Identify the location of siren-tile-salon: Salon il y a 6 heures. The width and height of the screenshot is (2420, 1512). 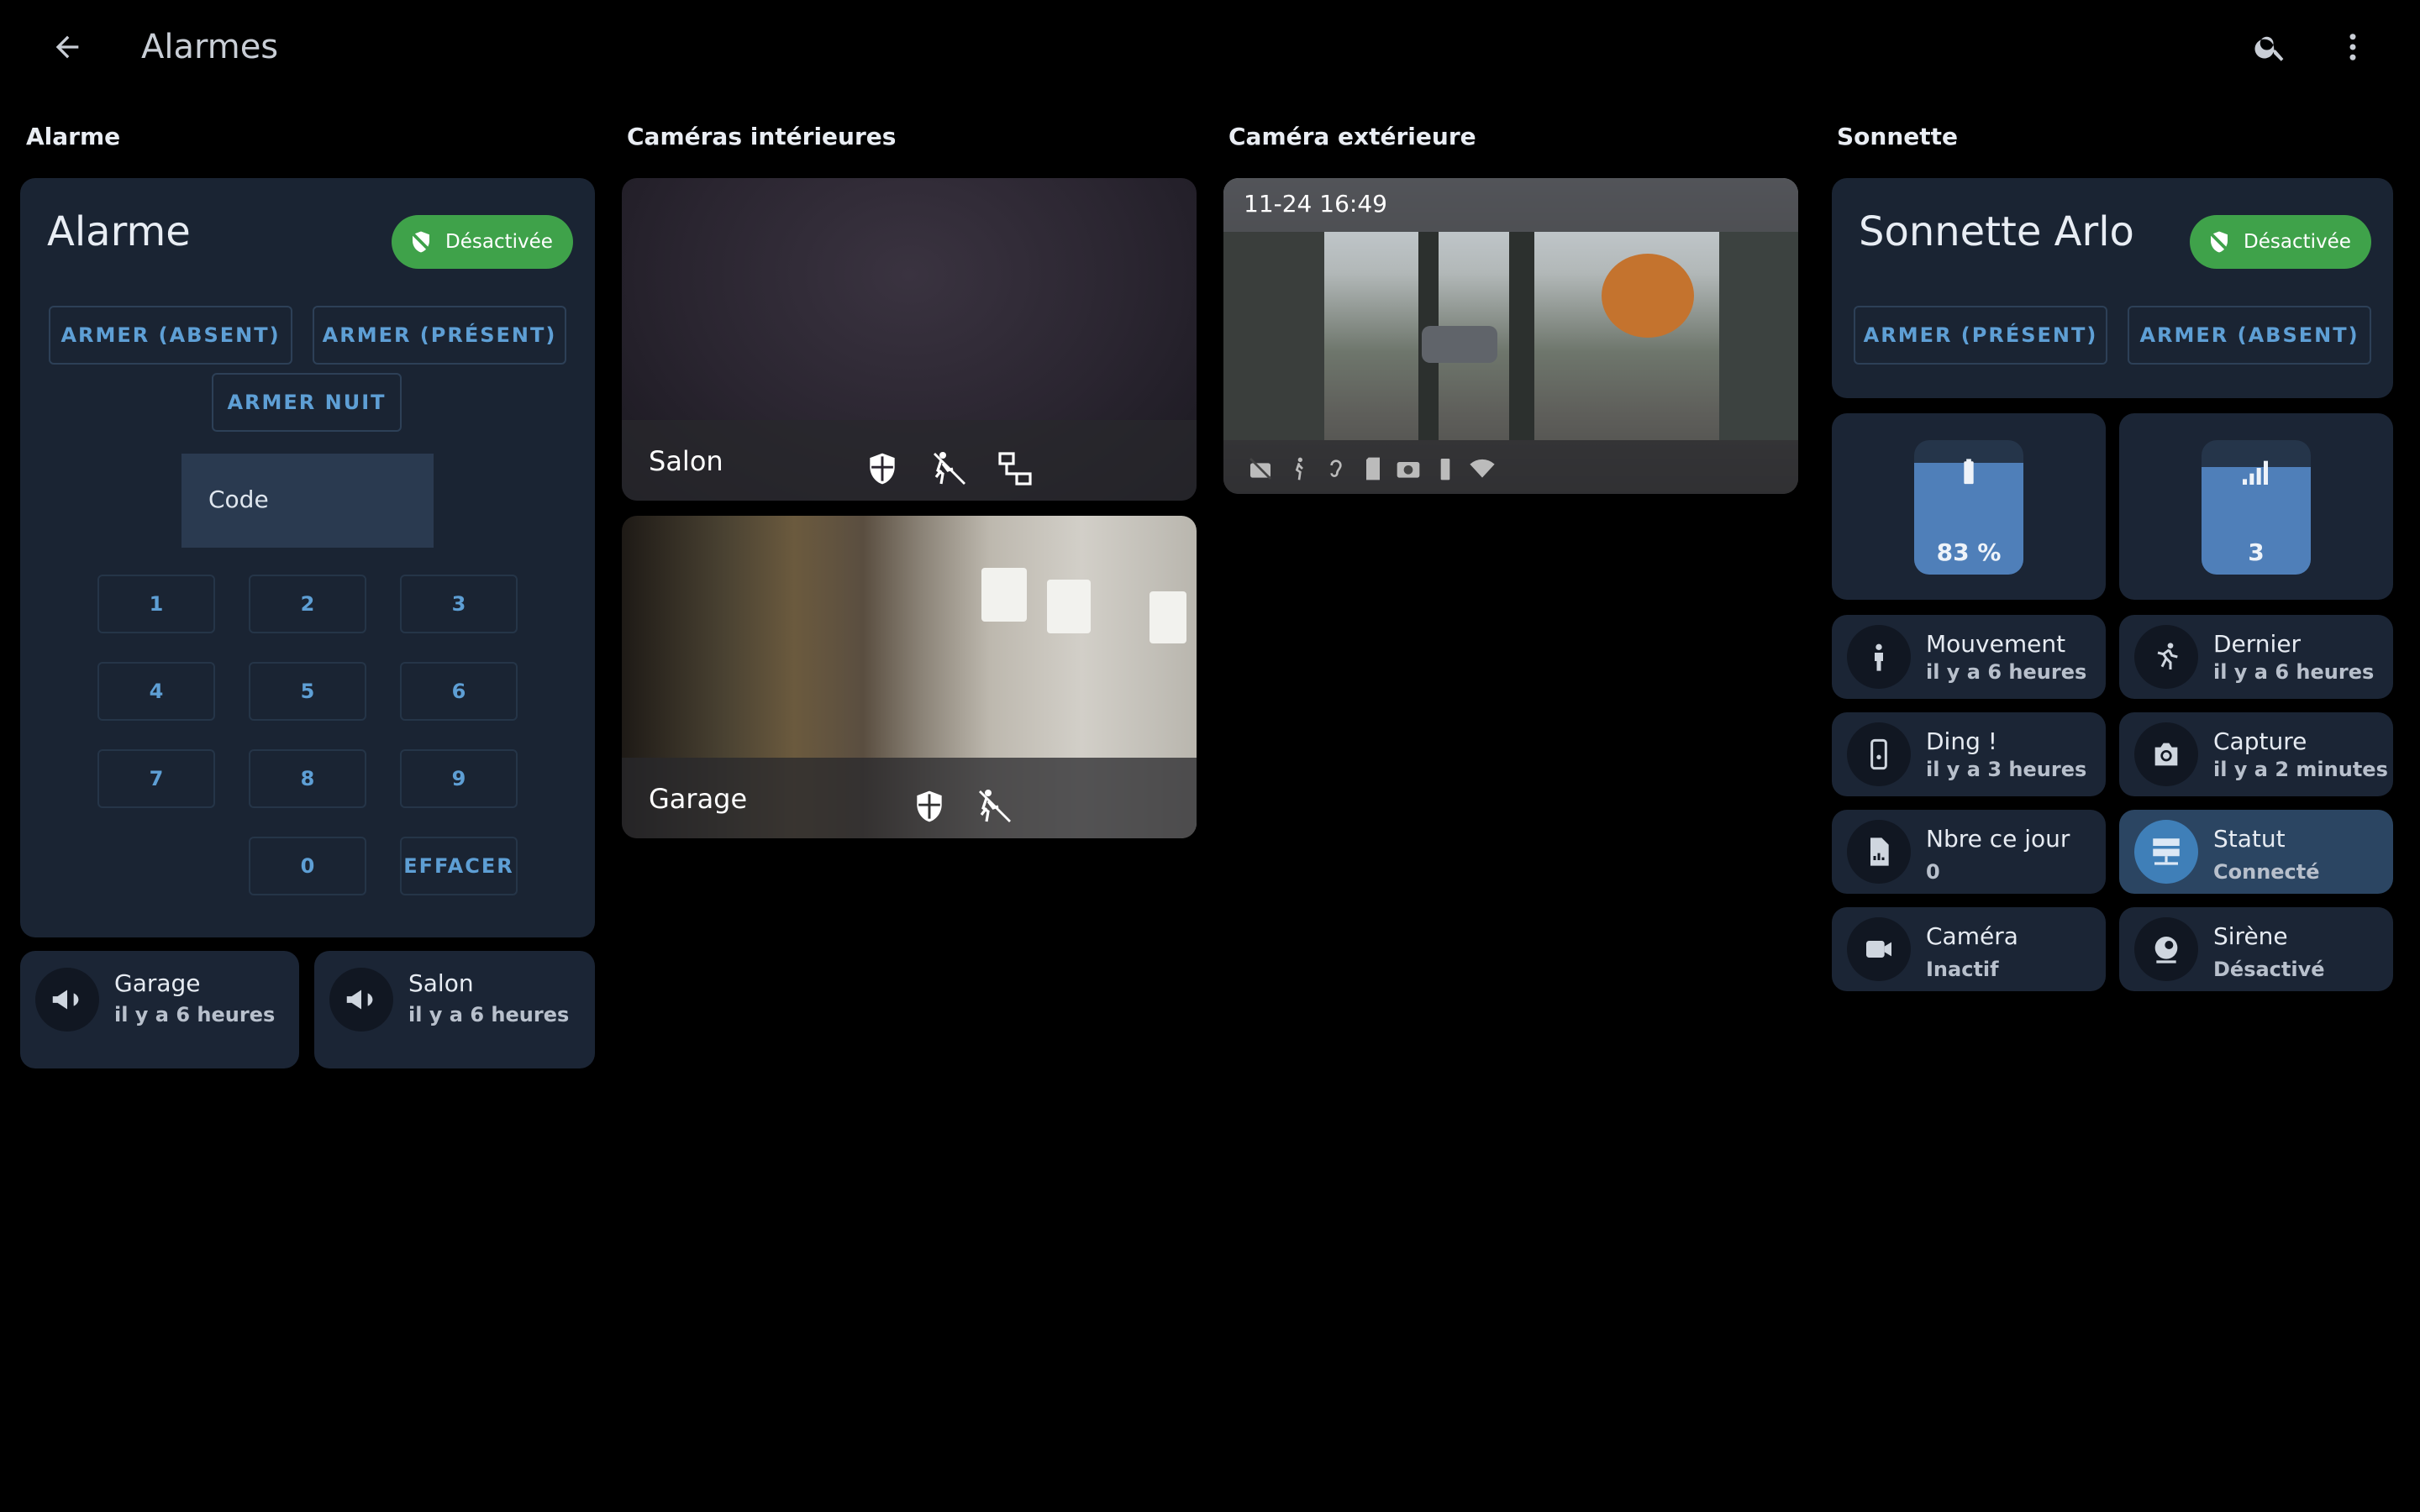
(454, 1009).